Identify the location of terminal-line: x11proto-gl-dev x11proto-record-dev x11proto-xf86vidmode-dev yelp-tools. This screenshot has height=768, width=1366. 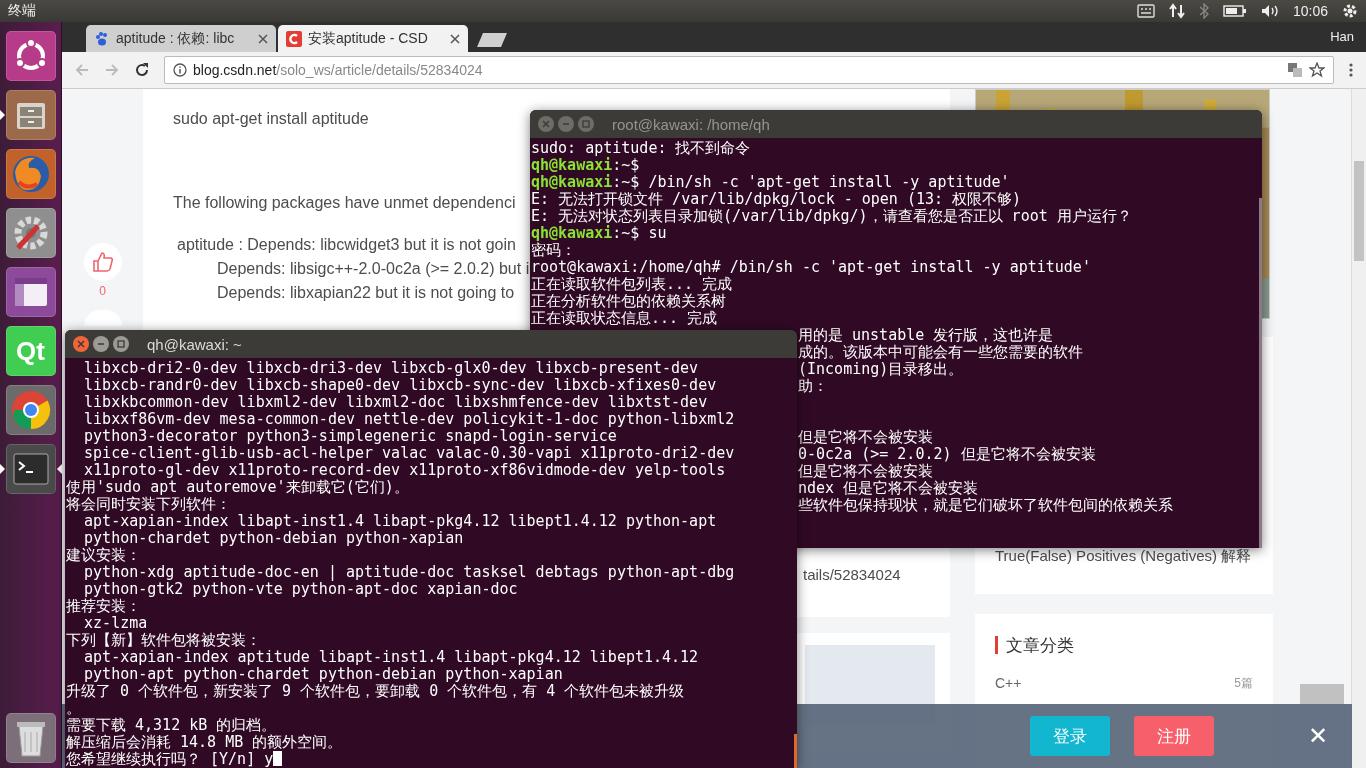
(405, 470).